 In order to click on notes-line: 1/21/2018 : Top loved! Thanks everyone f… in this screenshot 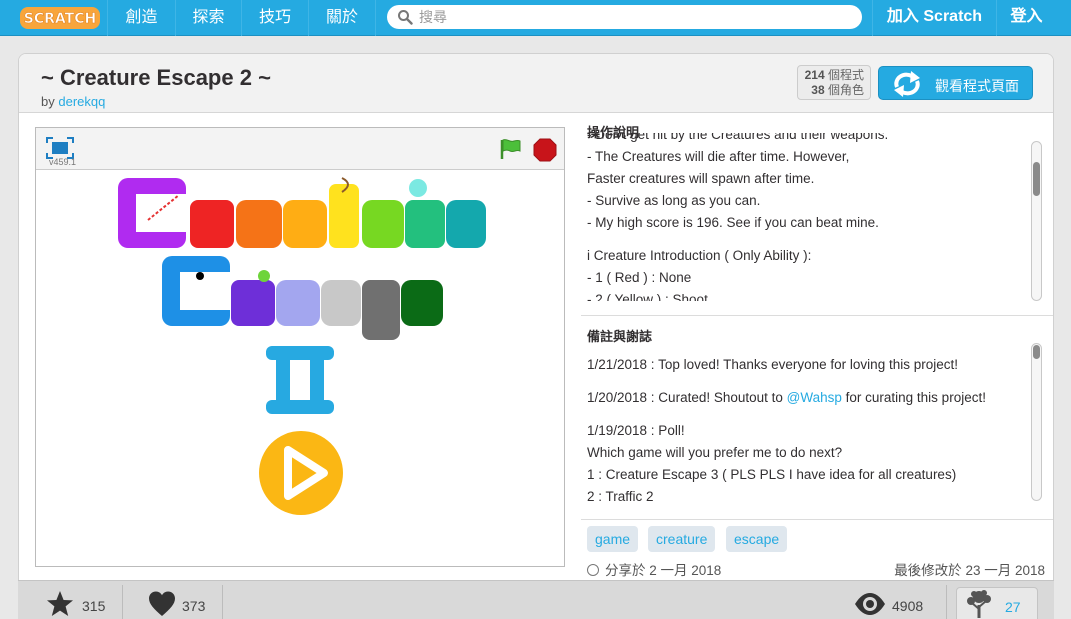, I will do `click(772, 364)`.